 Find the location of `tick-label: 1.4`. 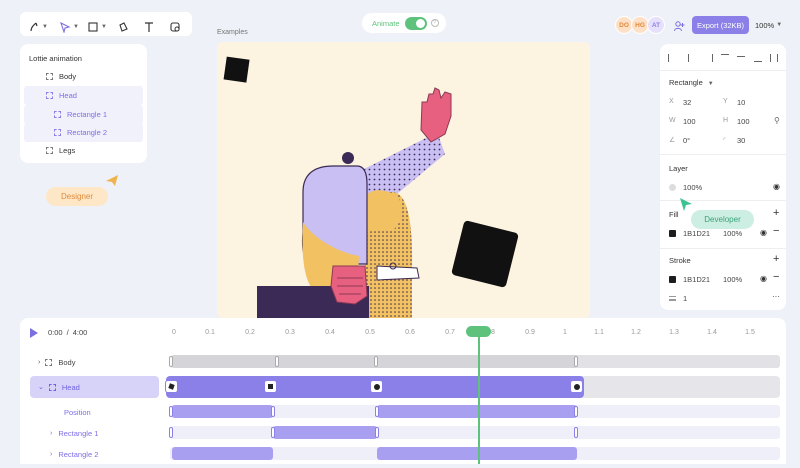

tick-label: 1.4 is located at coordinates (712, 332).